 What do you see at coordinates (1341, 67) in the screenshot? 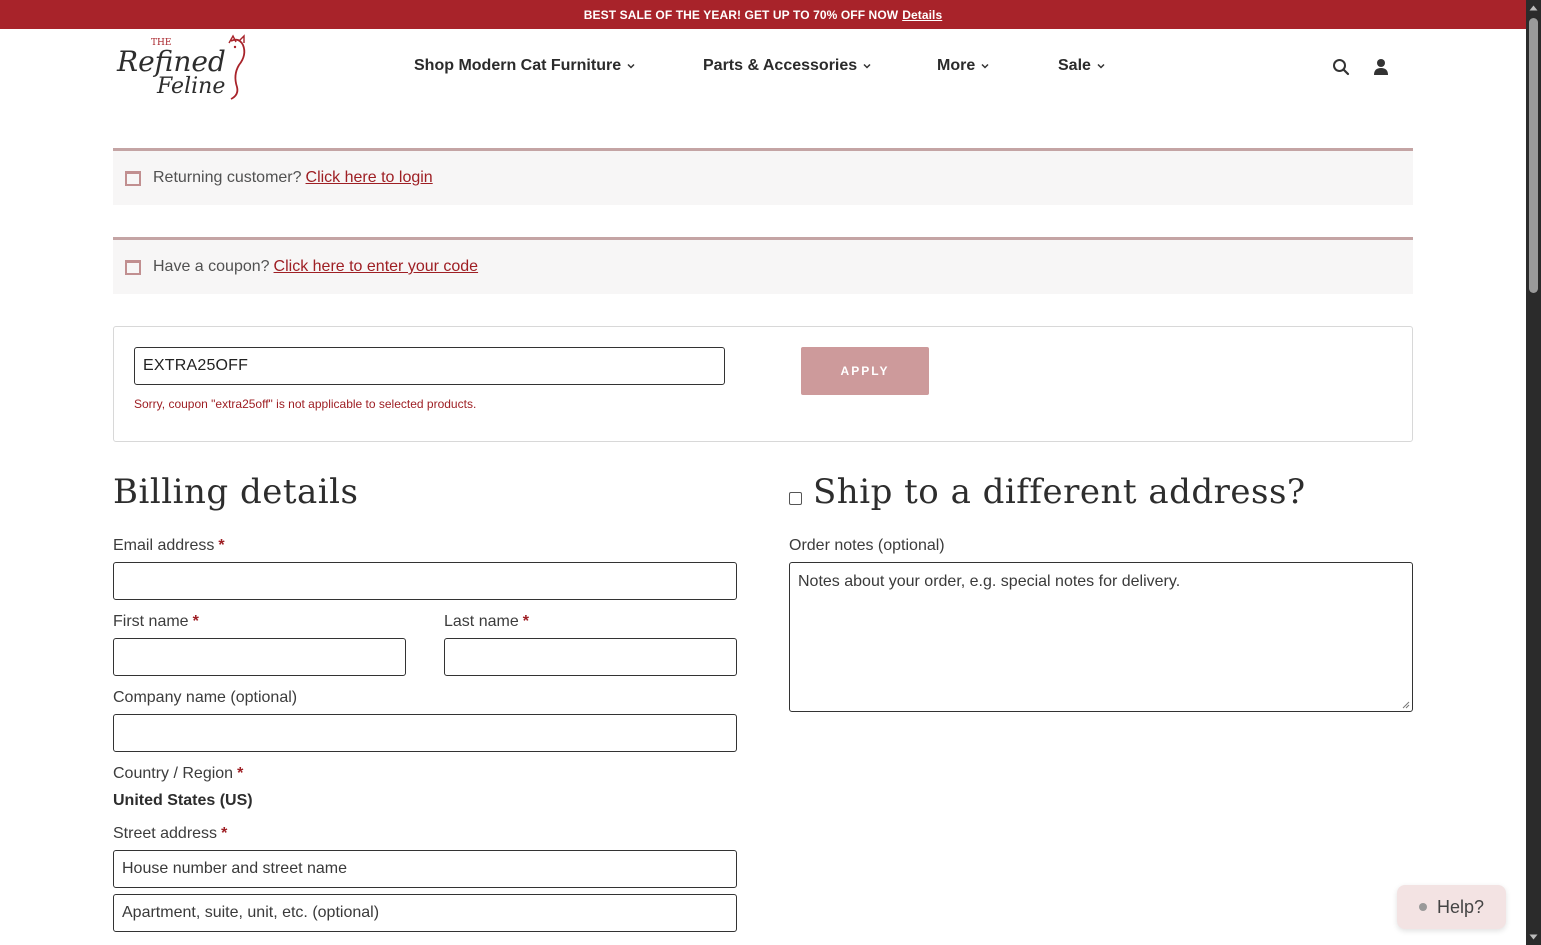
I see `search-icon` at bounding box center [1341, 67].